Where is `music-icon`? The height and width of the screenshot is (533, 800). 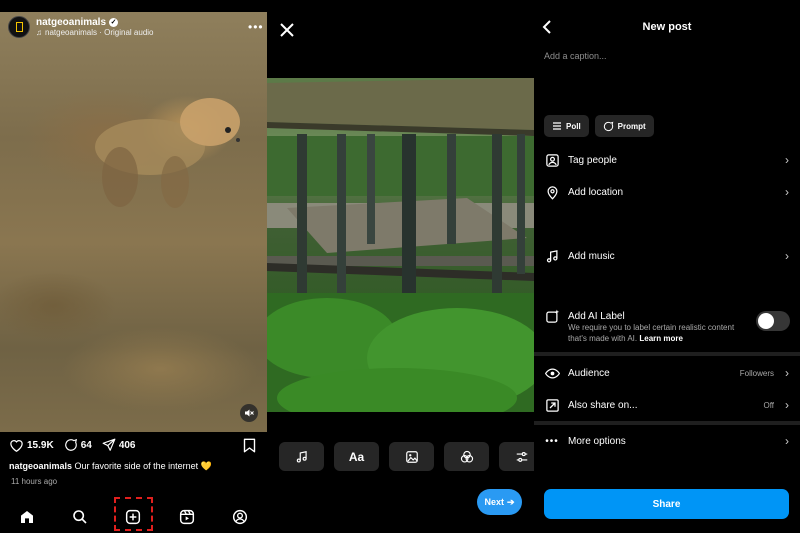
music-icon is located at coordinates (552, 256).